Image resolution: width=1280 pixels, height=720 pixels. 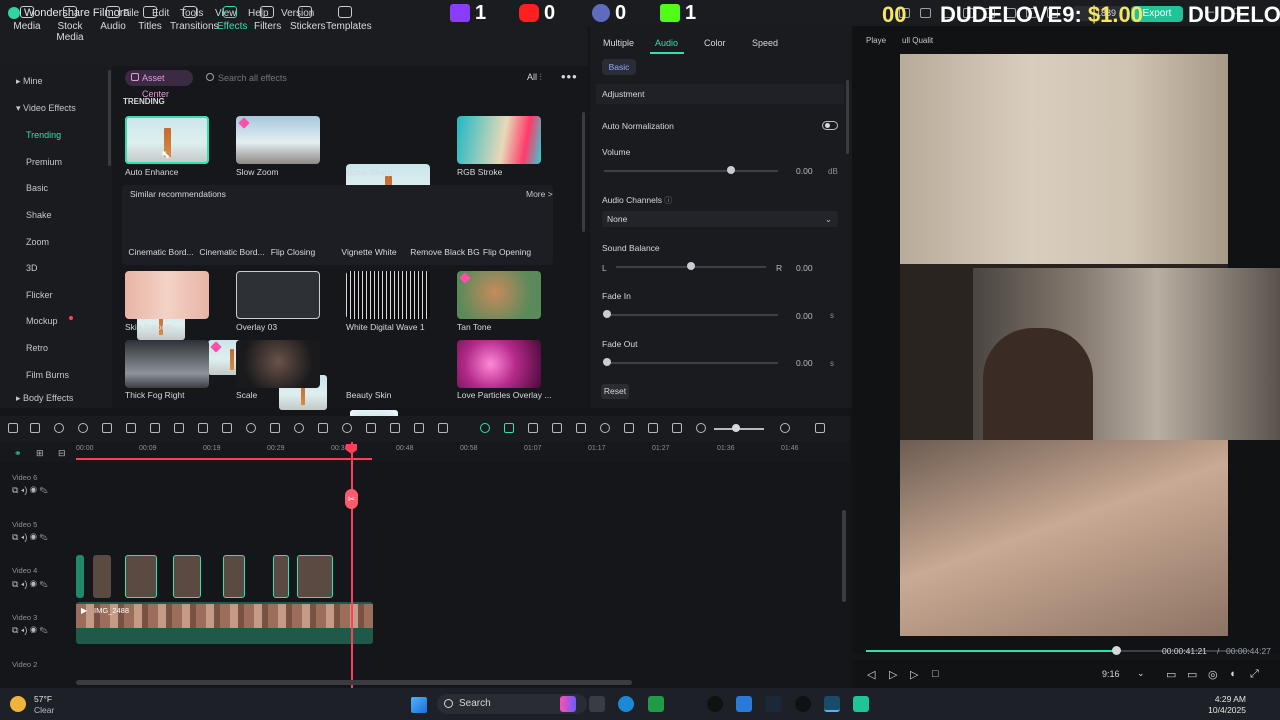 What do you see at coordinates (830, 125) in the screenshot?
I see `auto-normalization-toggle` at bounding box center [830, 125].